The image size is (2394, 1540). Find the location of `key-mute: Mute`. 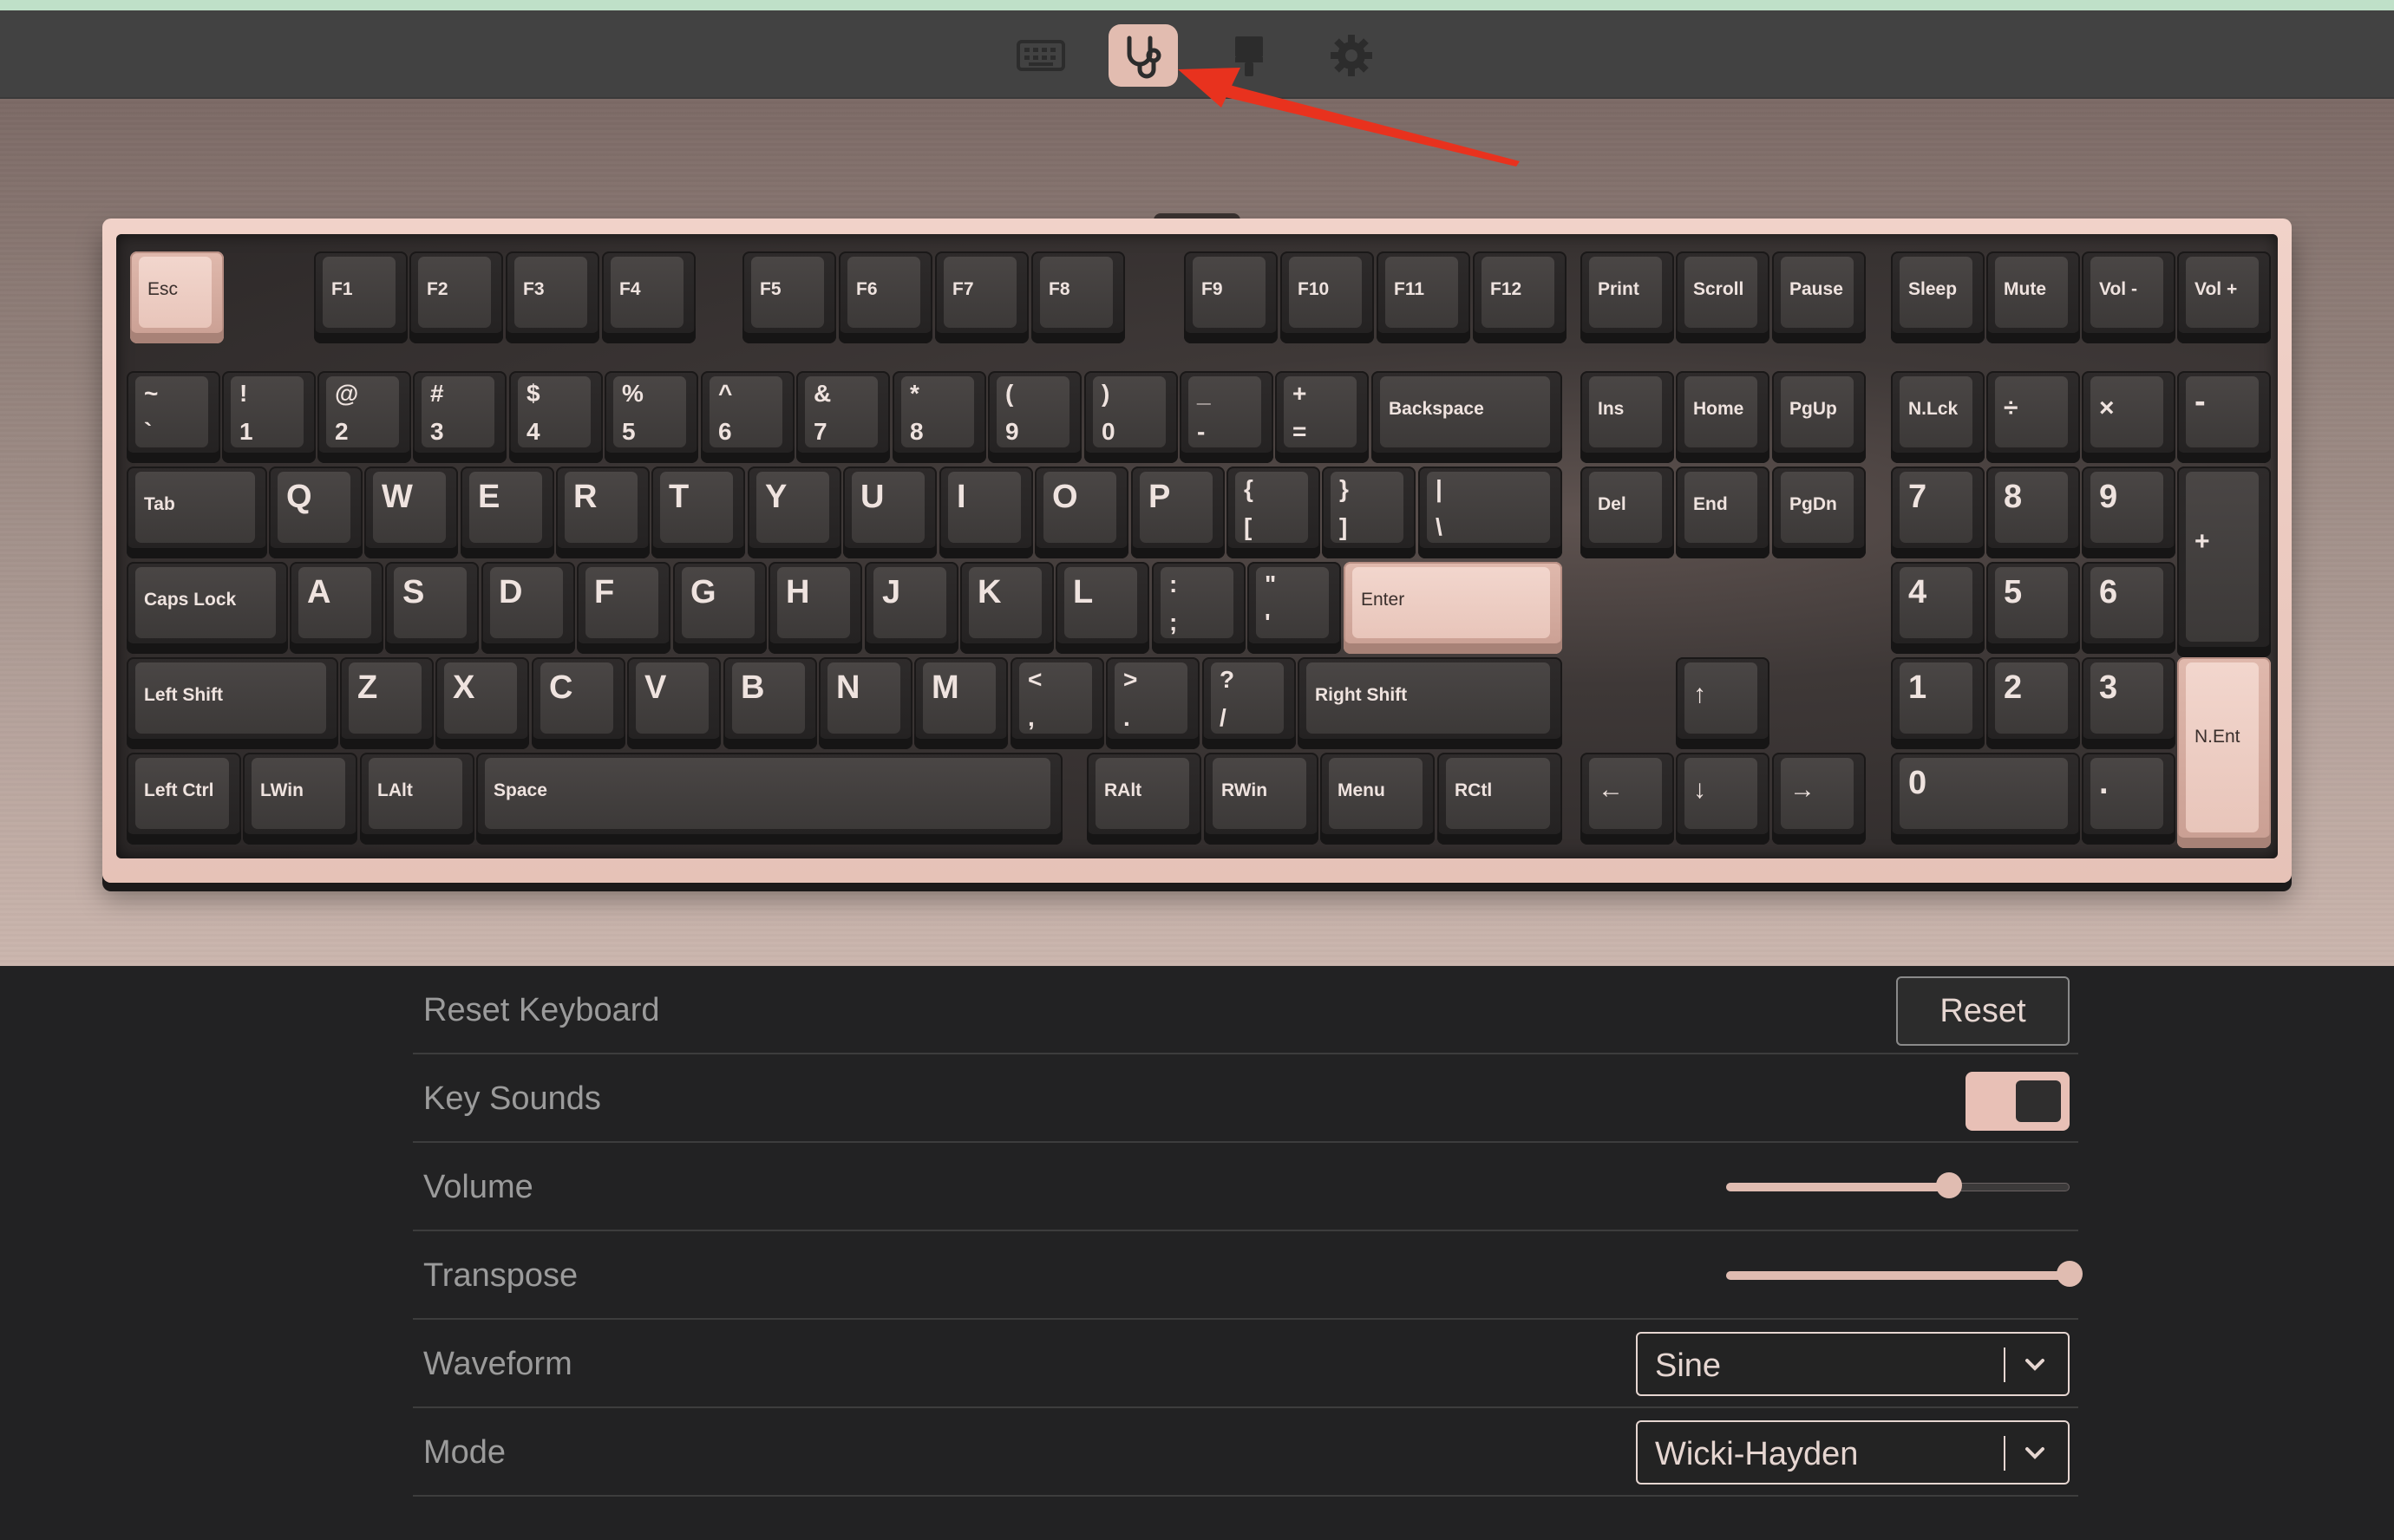

key-mute: Mute is located at coordinates (2033, 297).